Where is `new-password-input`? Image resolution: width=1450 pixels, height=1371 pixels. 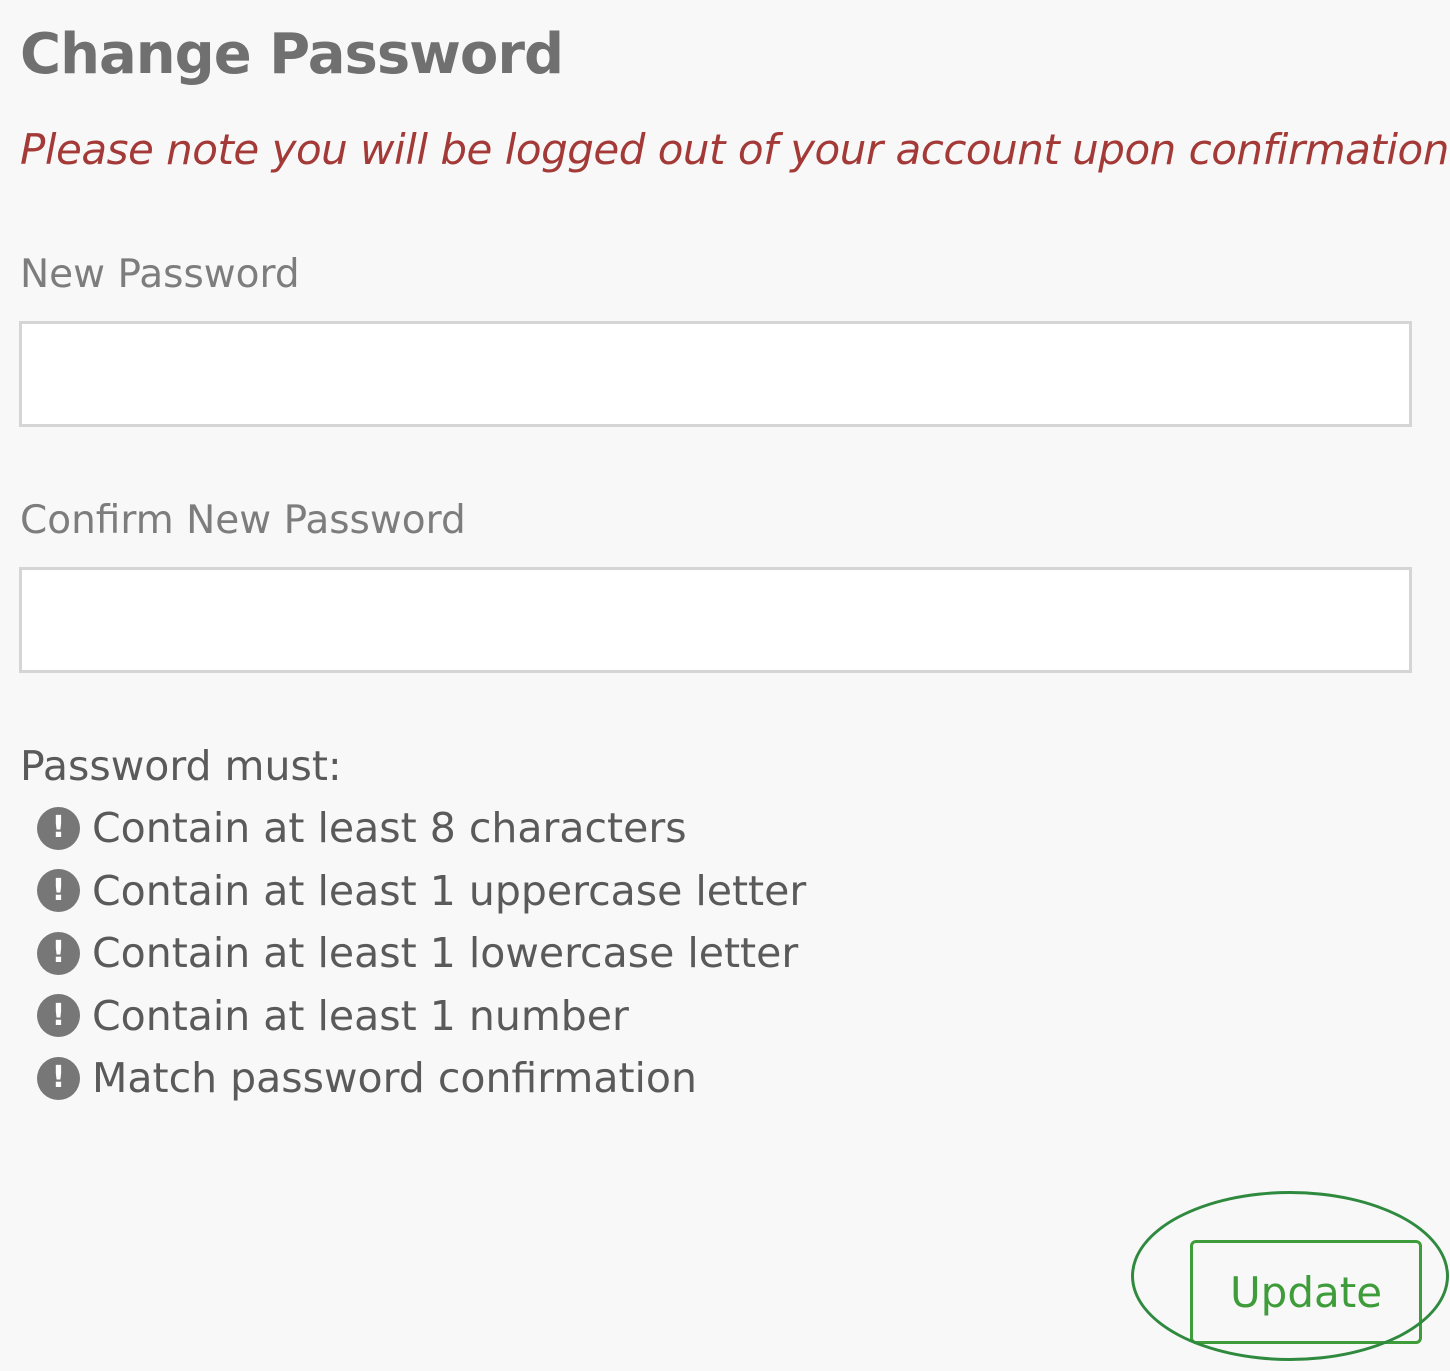
new-password-input is located at coordinates (715, 374).